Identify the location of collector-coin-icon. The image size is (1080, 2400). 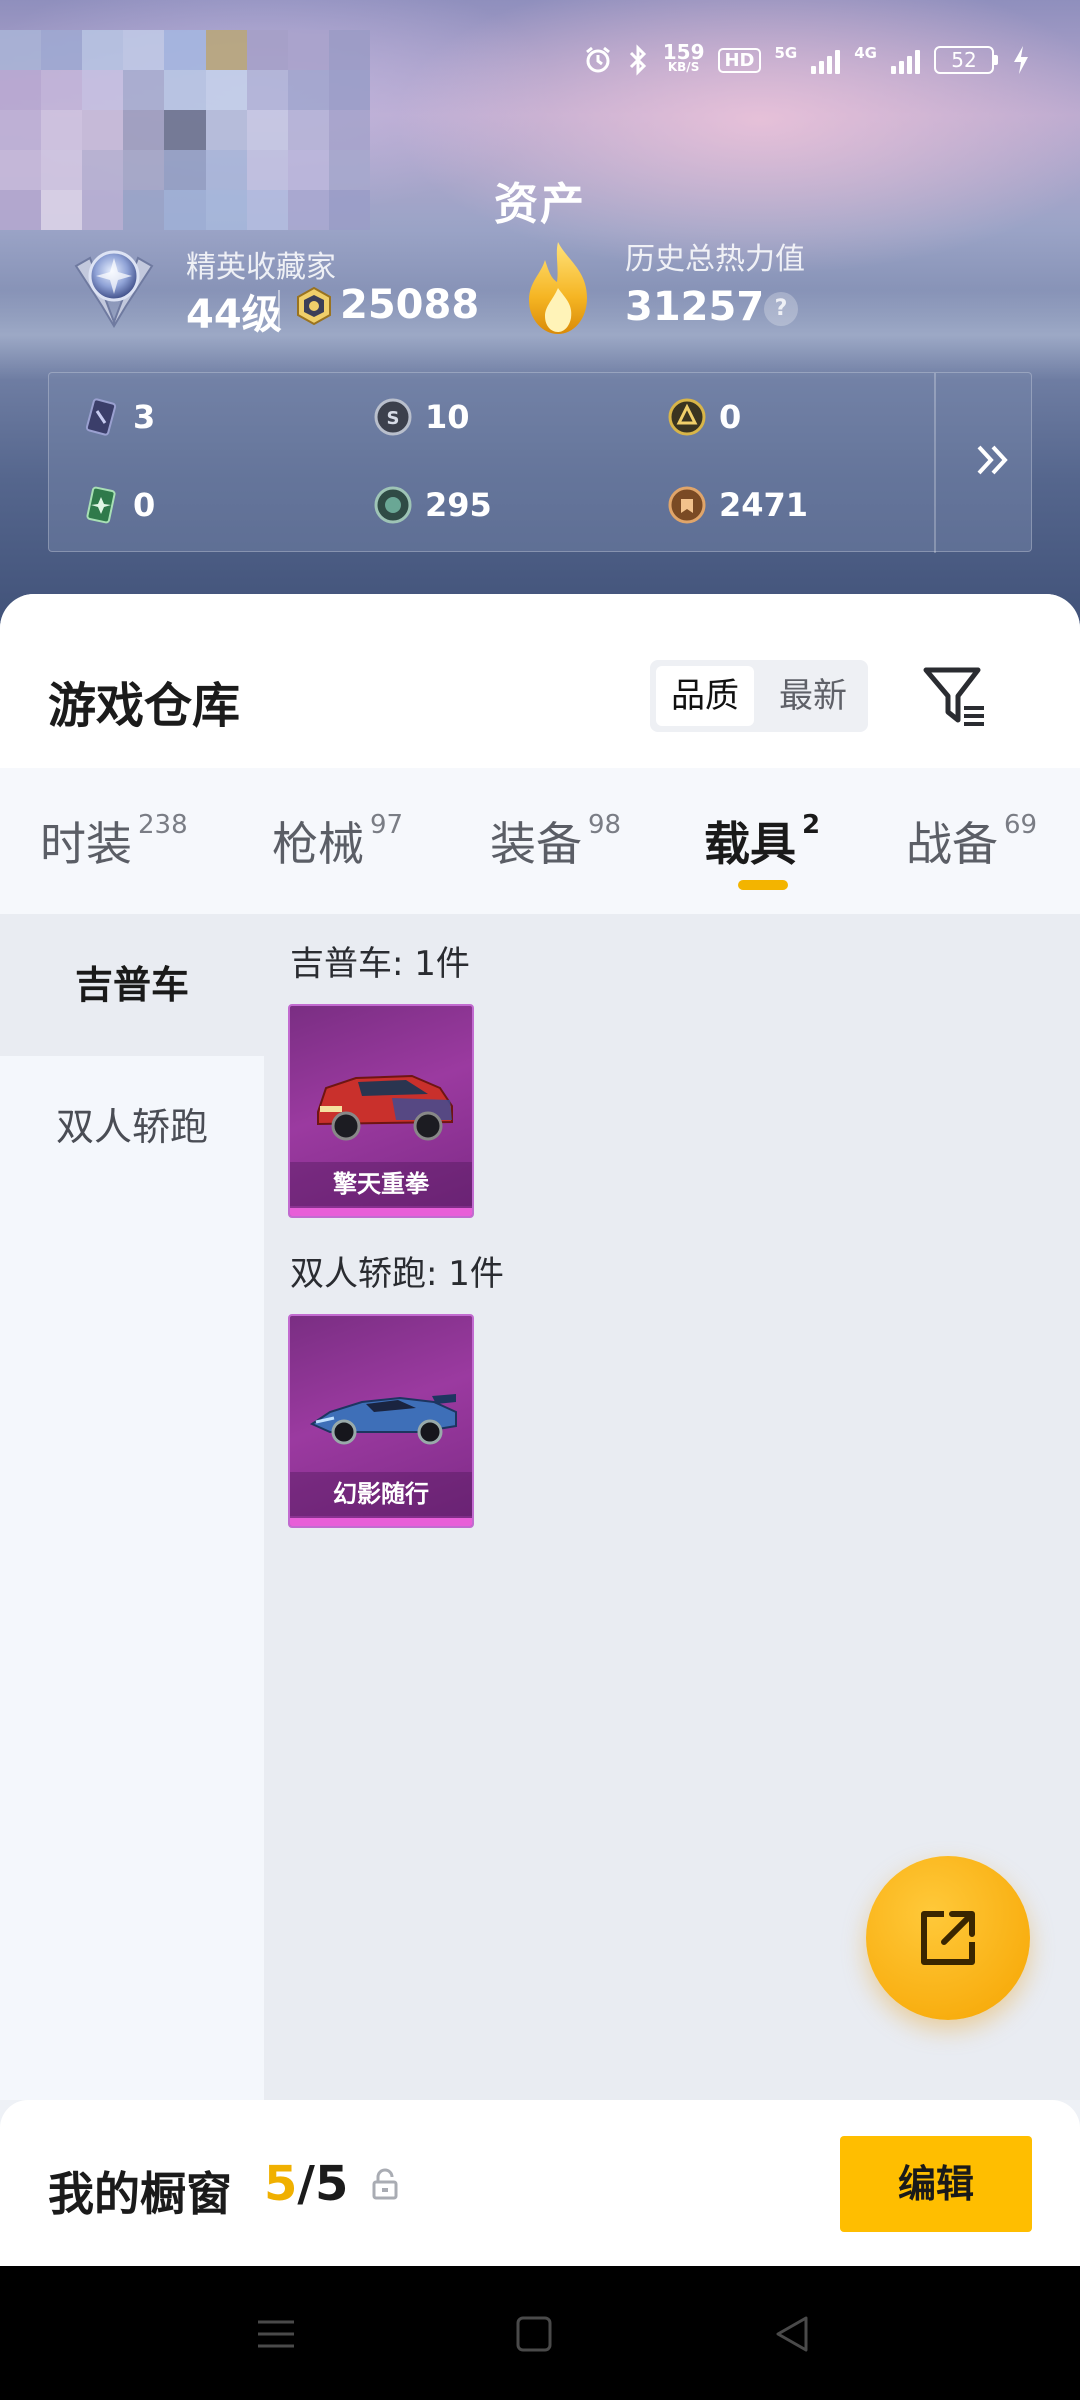
(314, 306).